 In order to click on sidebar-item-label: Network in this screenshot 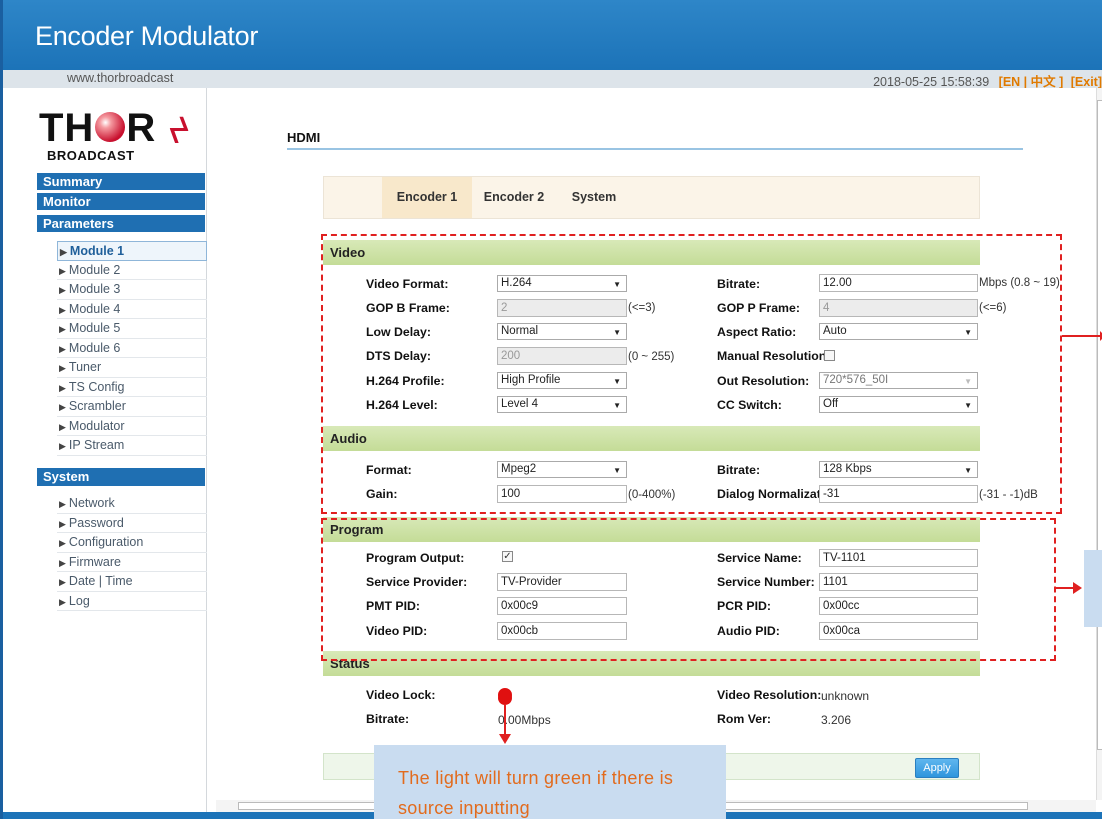, I will do `click(91, 503)`.